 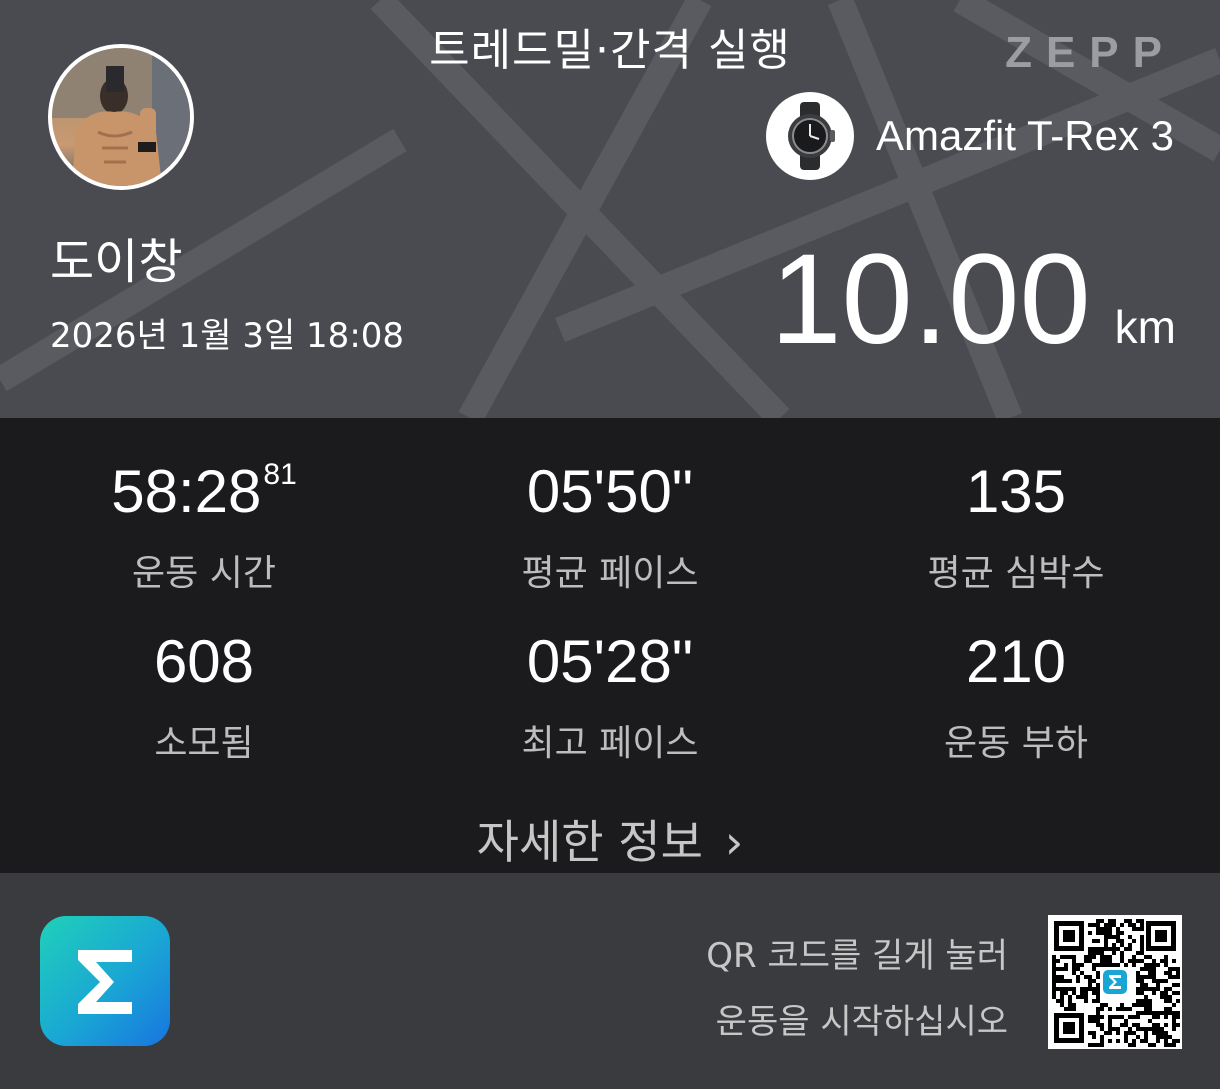 What do you see at coordinates (1016, 743) in the screenshot?
I see `stat-label: 운동 부하` at bounding box center [1016, 743].